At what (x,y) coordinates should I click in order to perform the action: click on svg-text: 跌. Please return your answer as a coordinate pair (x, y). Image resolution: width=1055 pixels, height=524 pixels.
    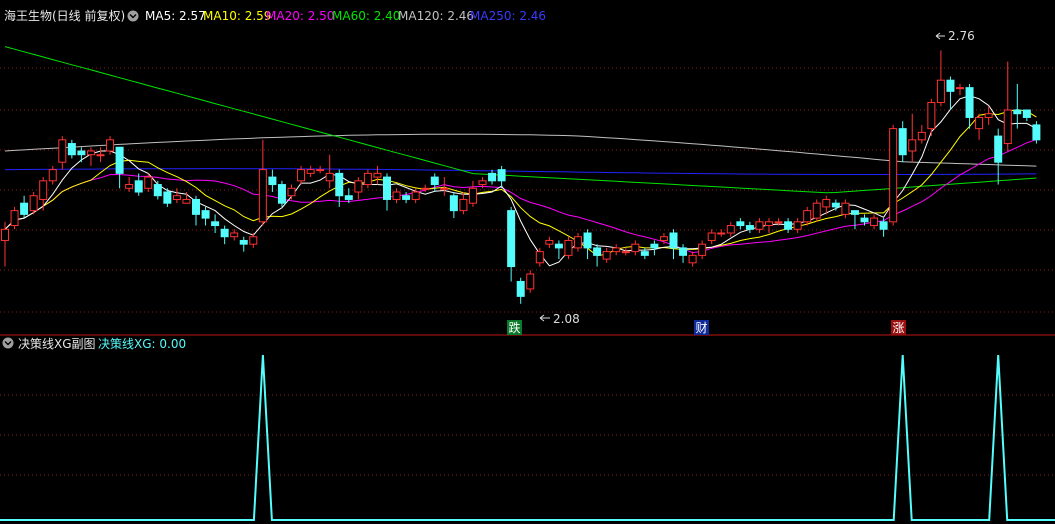
    Looking at the image, I should click on (514, 327).